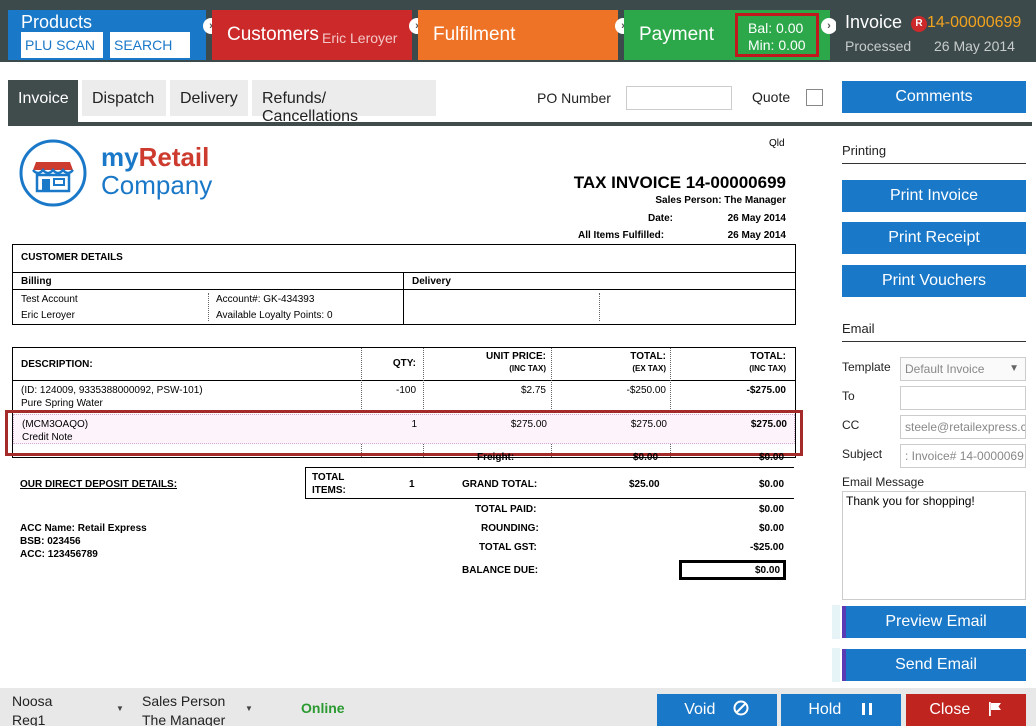 This screenshot has height=726, width=1036. I want to click on loyalty-points: Available Loyalty Points: 0, so click(274, 315).